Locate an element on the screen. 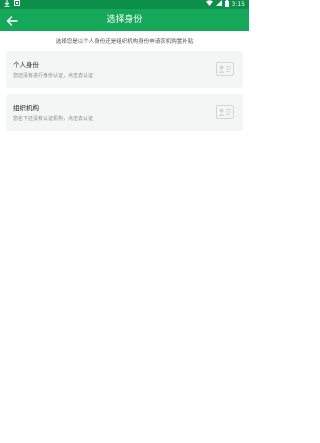 This screenshot has width=320, height=443. notification-icon is located at coordinates (17, 4).